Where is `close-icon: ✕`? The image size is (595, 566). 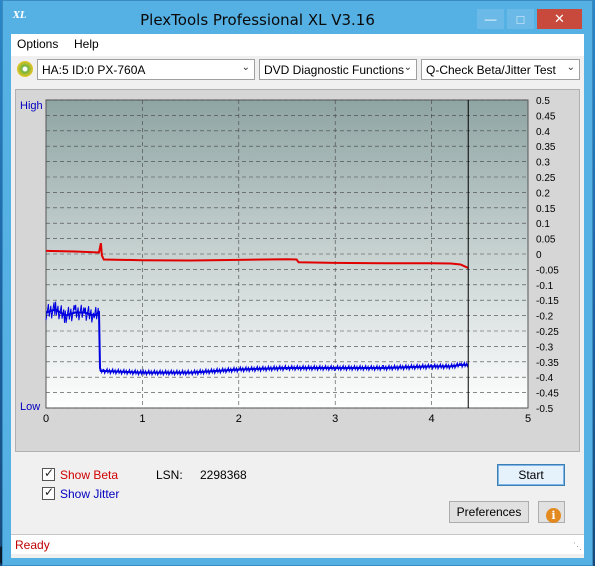 close-icon: ✕ is located at coordinates (559, 18).